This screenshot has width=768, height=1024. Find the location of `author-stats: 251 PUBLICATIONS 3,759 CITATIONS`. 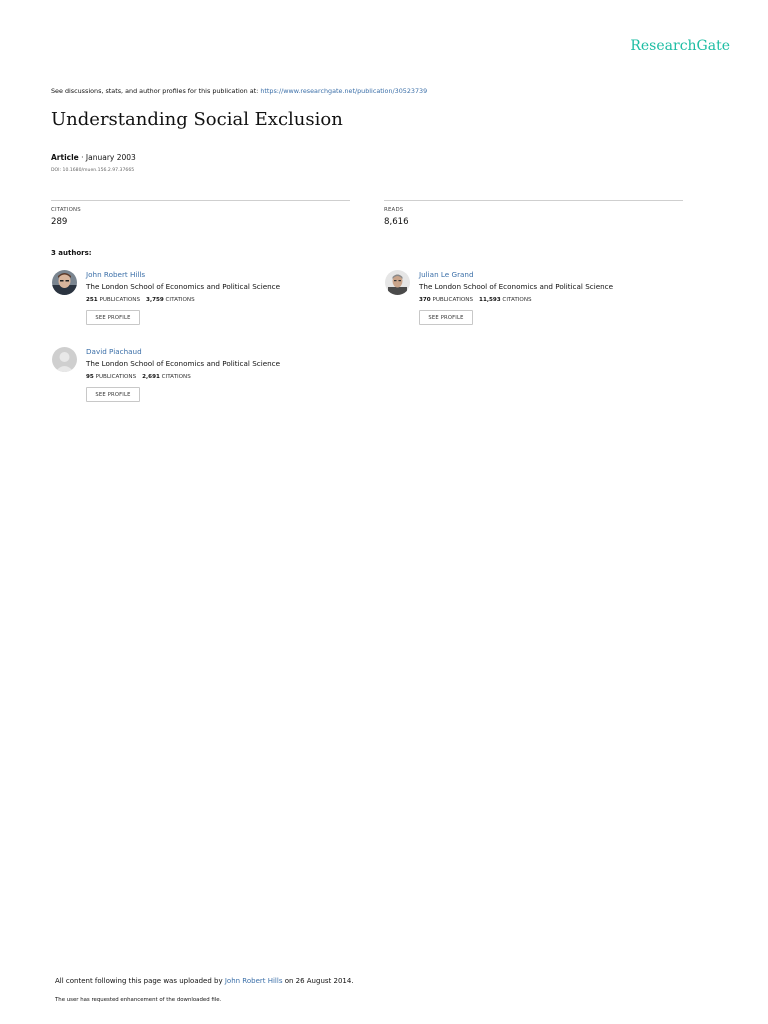

author-stats: 251 PUBLICATIONS 3,759 CITATIONS is located at coordinates (140, 300).